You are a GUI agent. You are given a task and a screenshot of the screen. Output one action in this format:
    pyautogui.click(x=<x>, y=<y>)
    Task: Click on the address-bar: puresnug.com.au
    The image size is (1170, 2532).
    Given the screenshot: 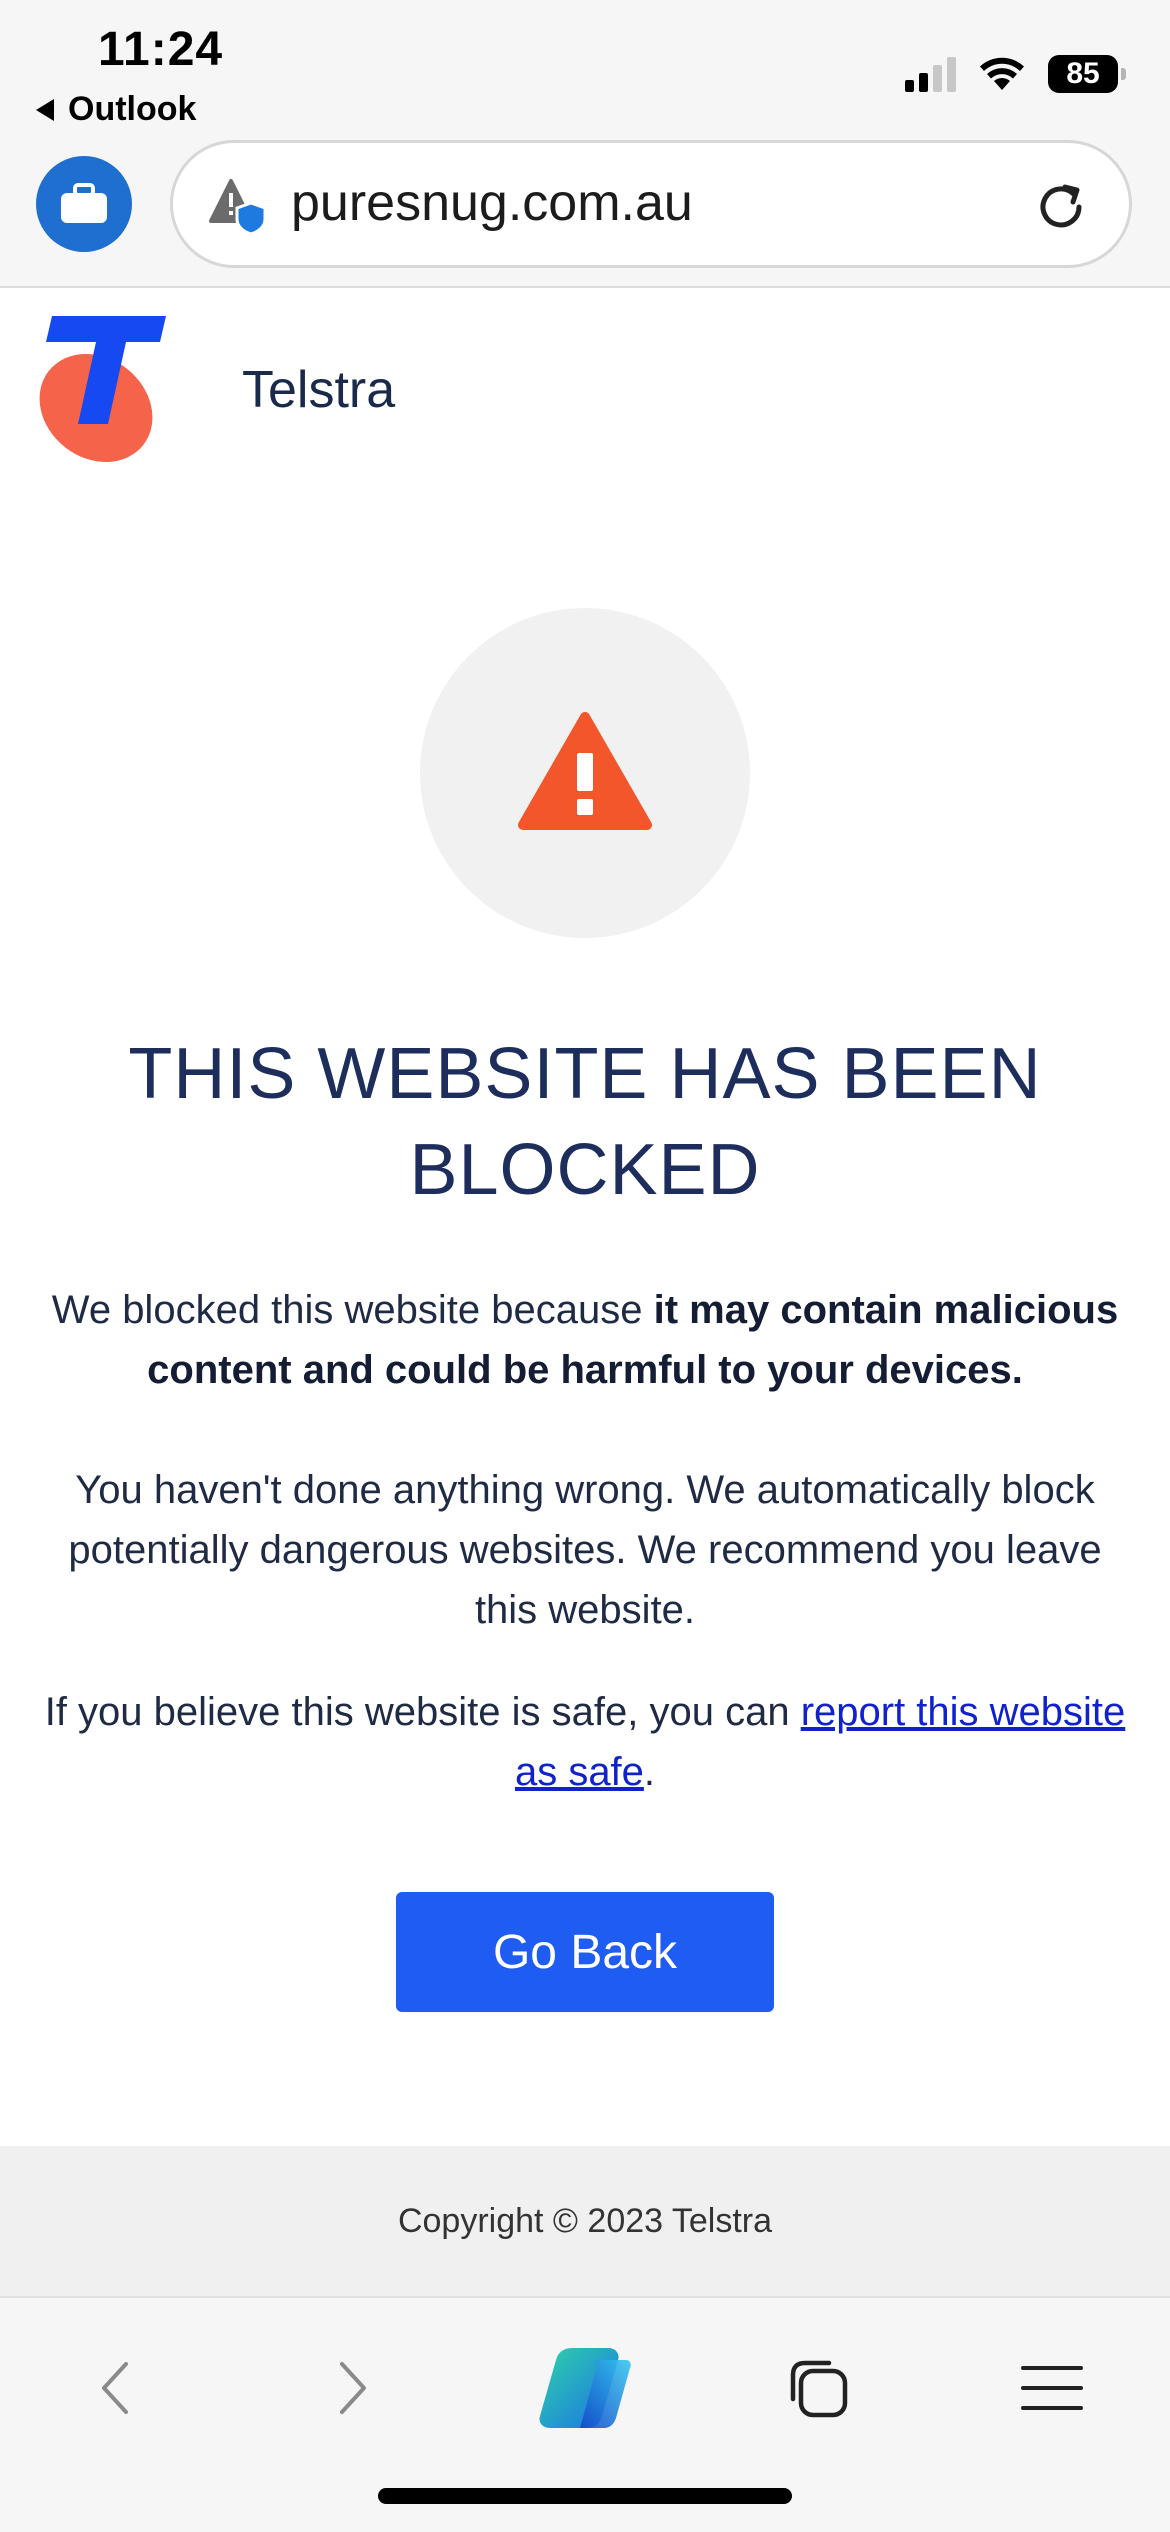 What is the action you would take?
    pyautogui.click(x=651, y=204)
    